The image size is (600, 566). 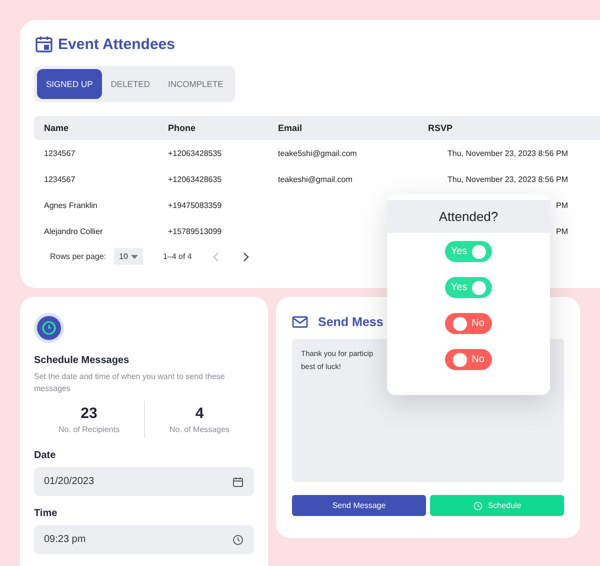 What do you see at coordinates (89, 413) in the screenshot?
I see `stat-value: 23` at bounding box center [89, 413].